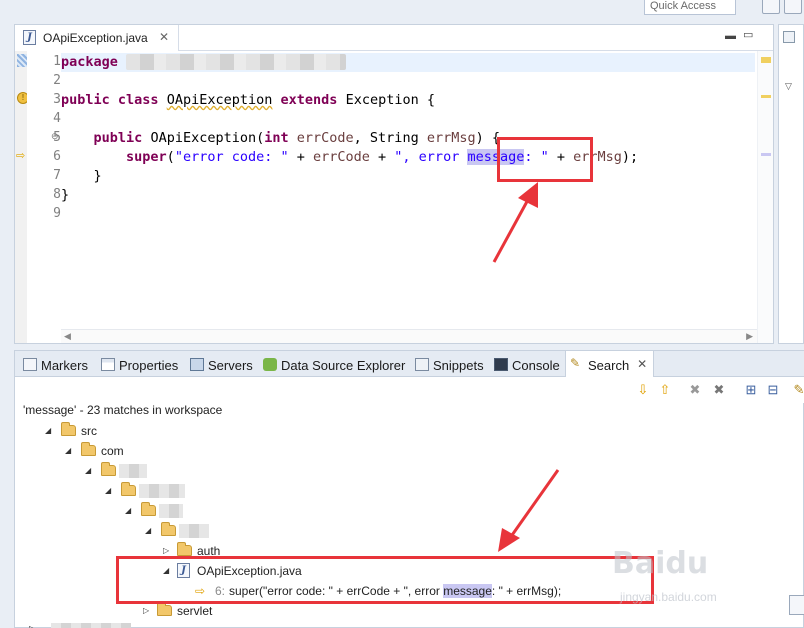 This screenshot has height=628, width=804. Describe the element at coordinates (55, 136) in the screenshot. I see `fold-collapse-icon: ⊖` at that location.